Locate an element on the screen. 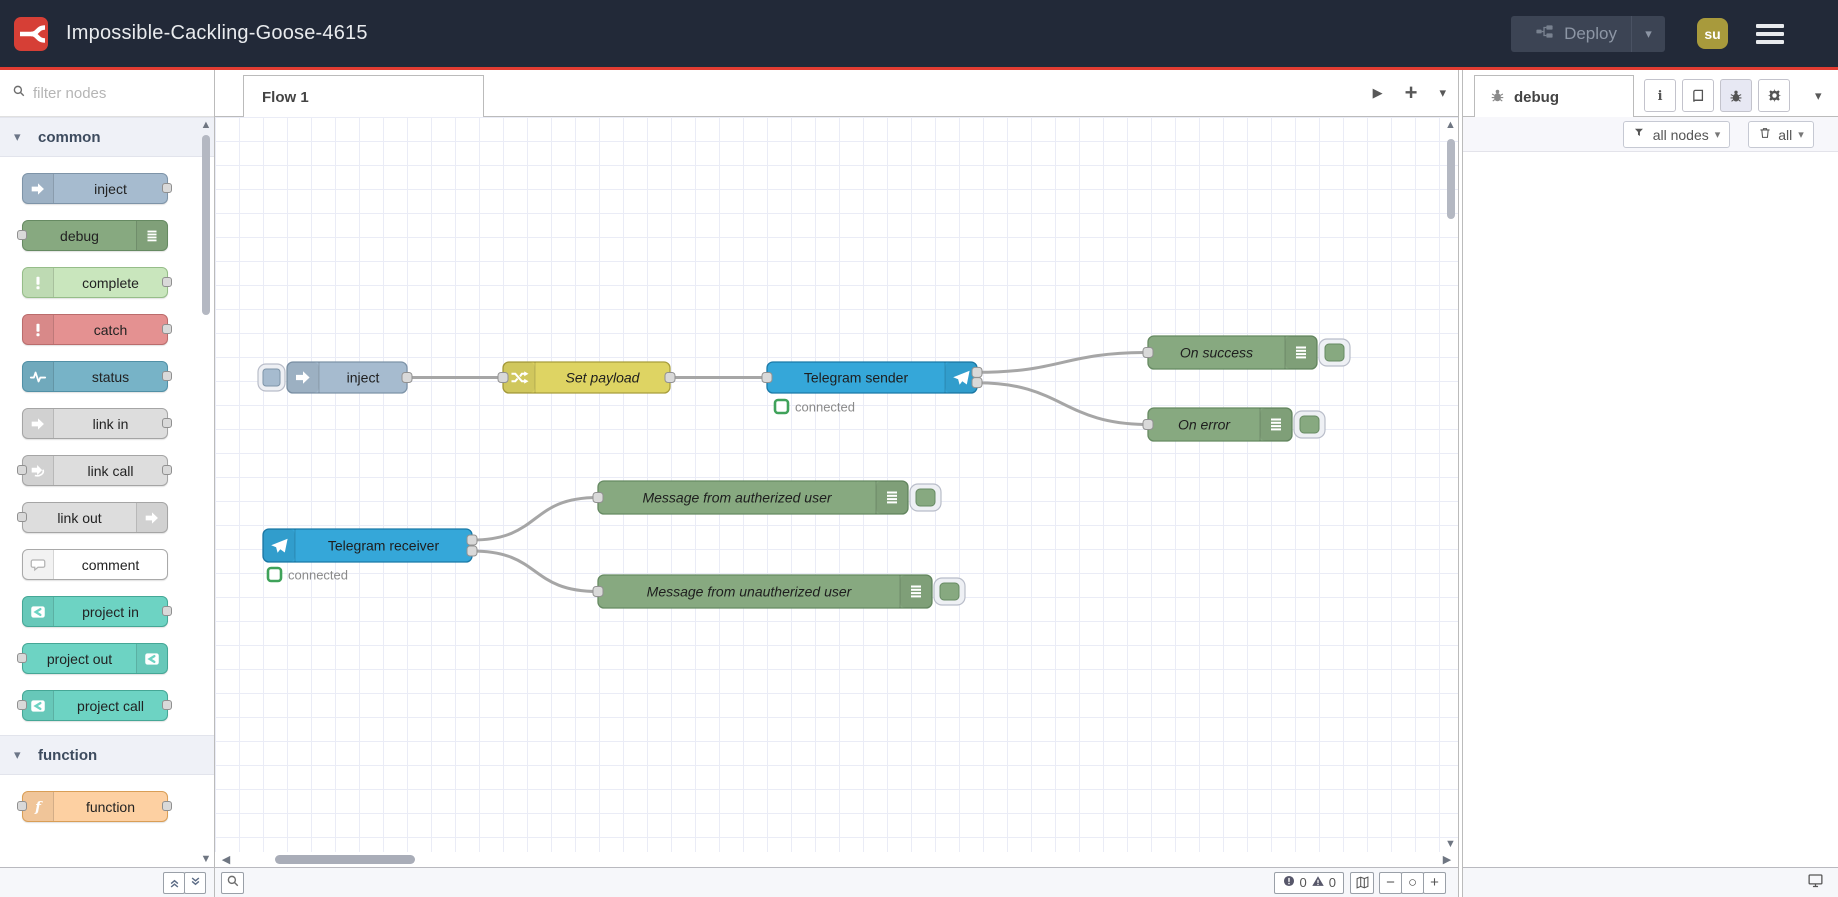 The height and width of the screenshot is (897, 1838). help-tab-button is located at coordinates (1698, 95).